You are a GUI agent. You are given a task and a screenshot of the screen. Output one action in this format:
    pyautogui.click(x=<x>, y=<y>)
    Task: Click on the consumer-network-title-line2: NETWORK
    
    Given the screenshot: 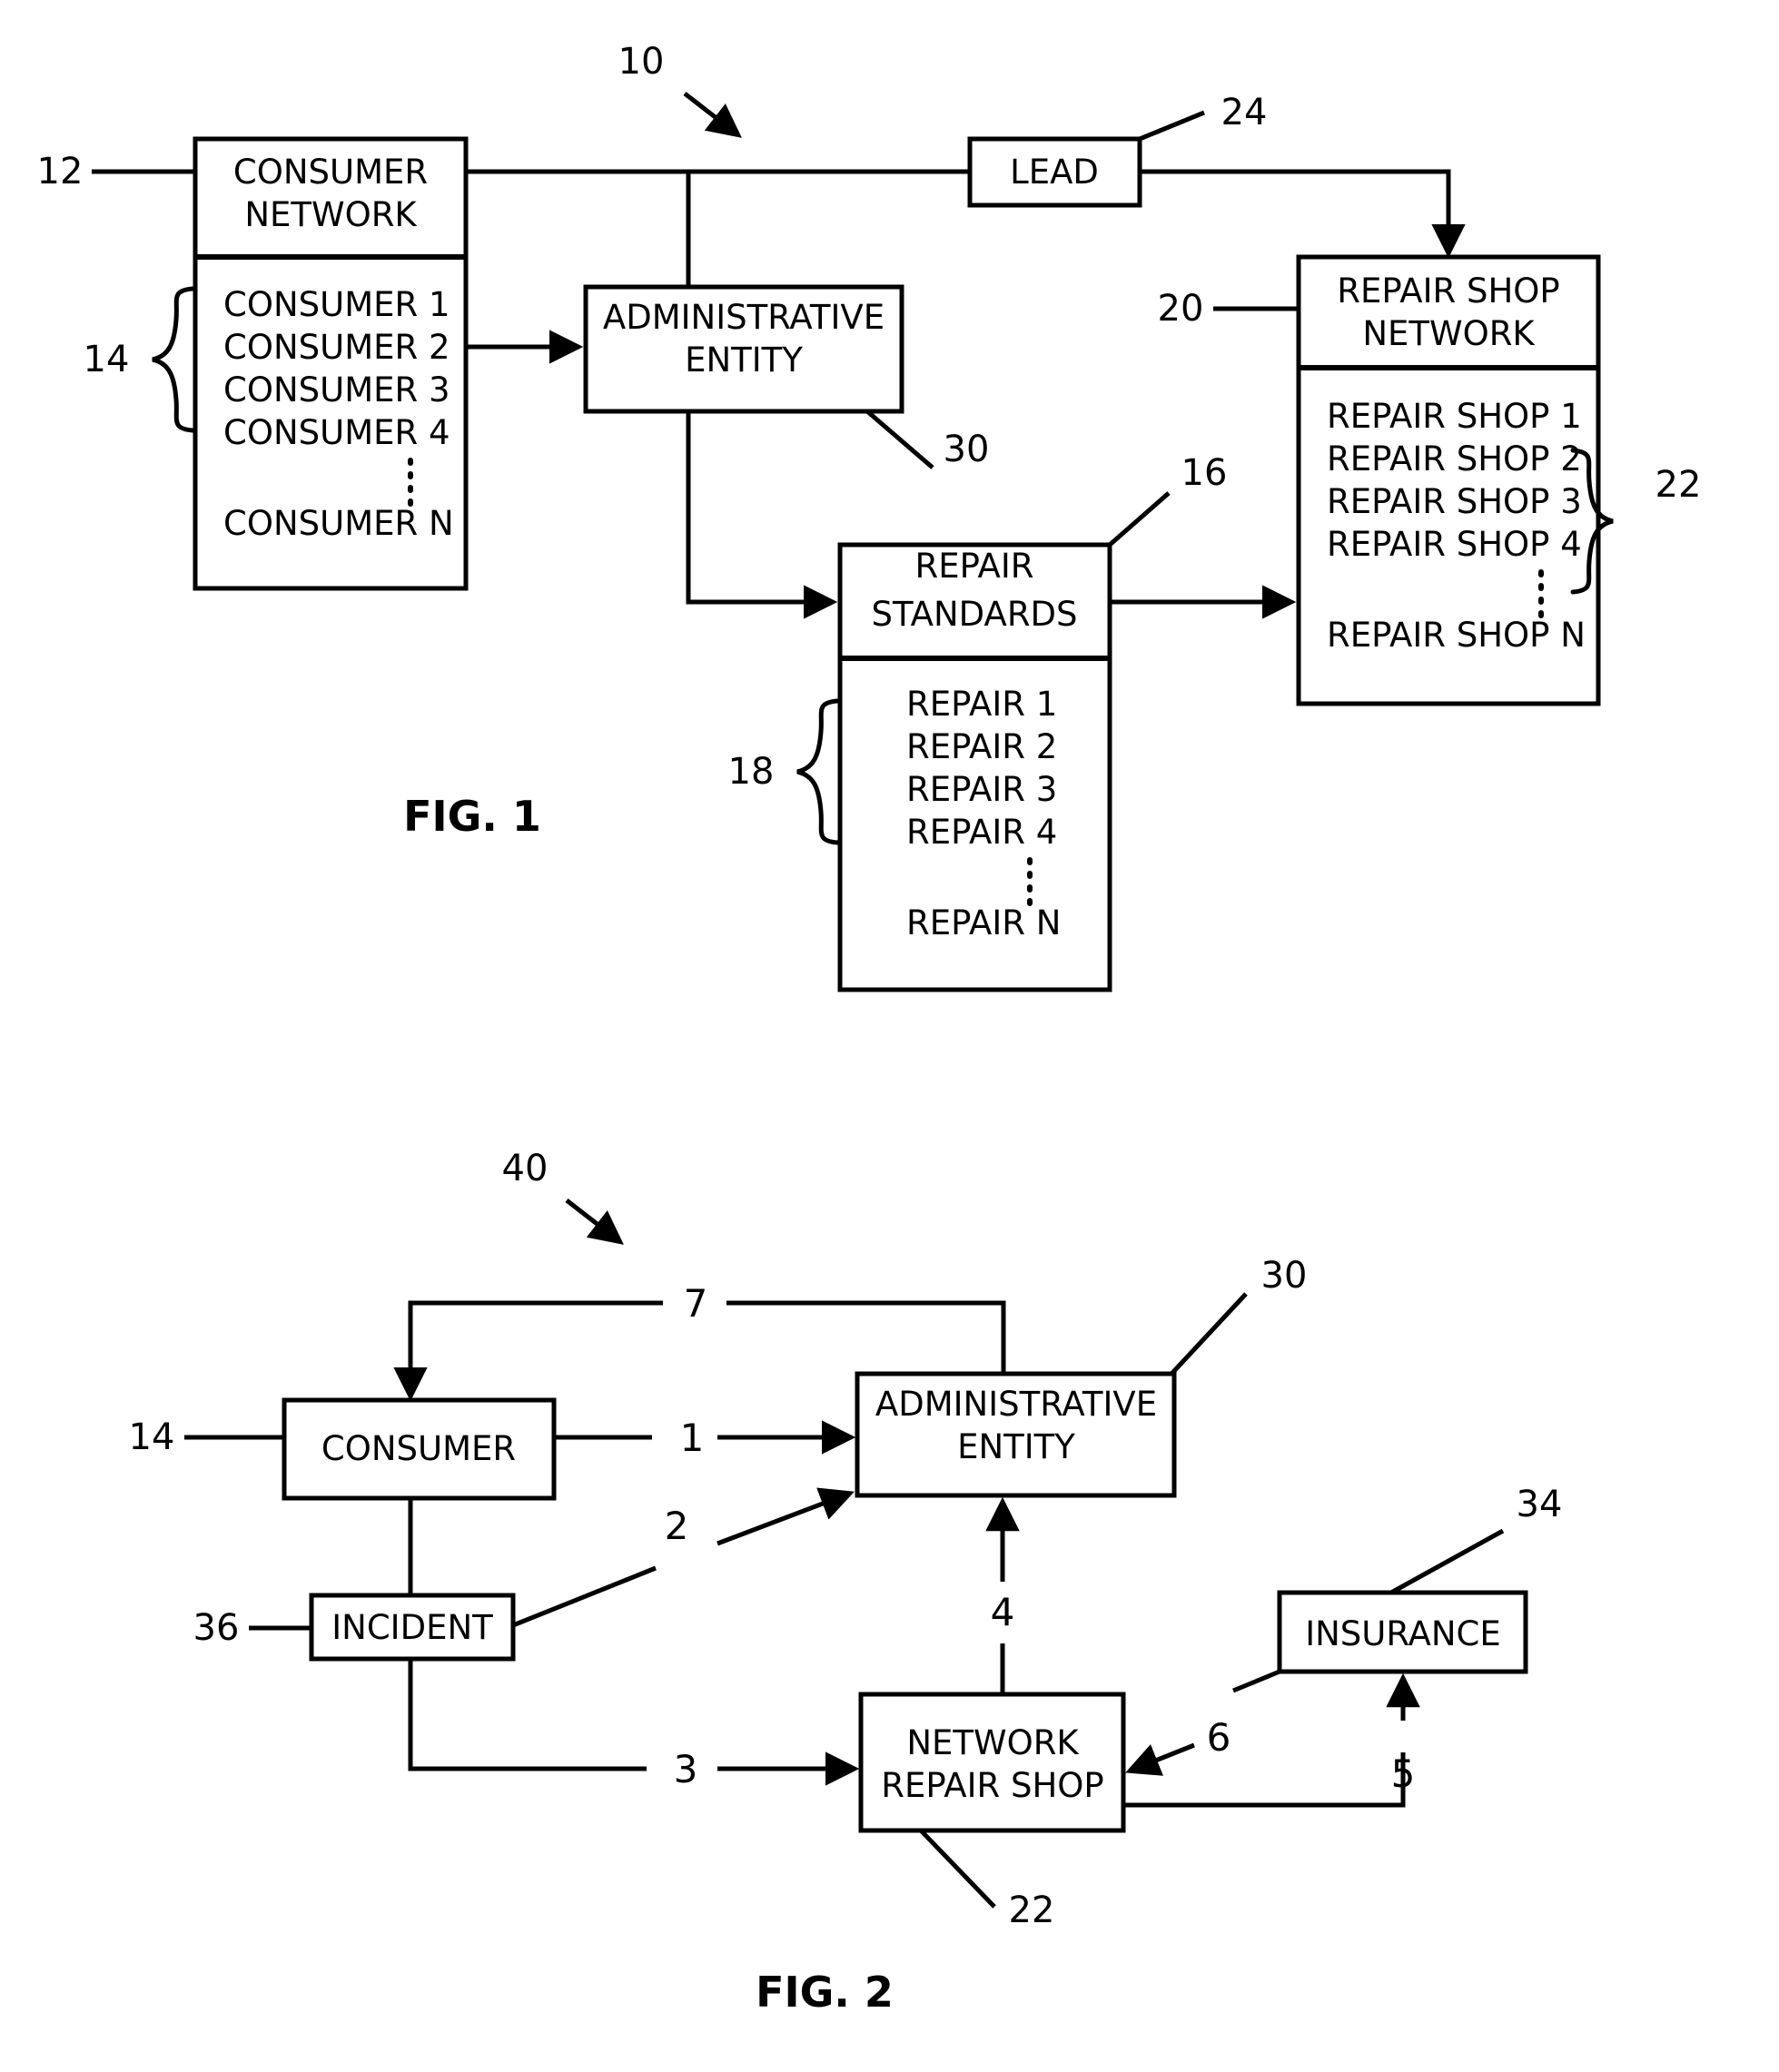 What is the action you would take?
    pyautogui.click(x=331, y=214)
    